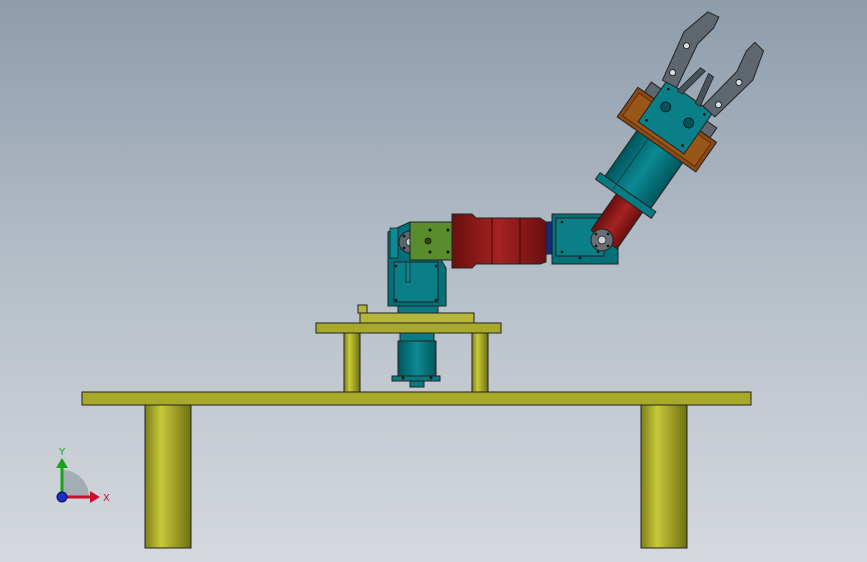 This screenshot has width=867, height=562. Describe the element at coordinates (480, 362) in the screenshot. I see `platform-leg-right` at that location.